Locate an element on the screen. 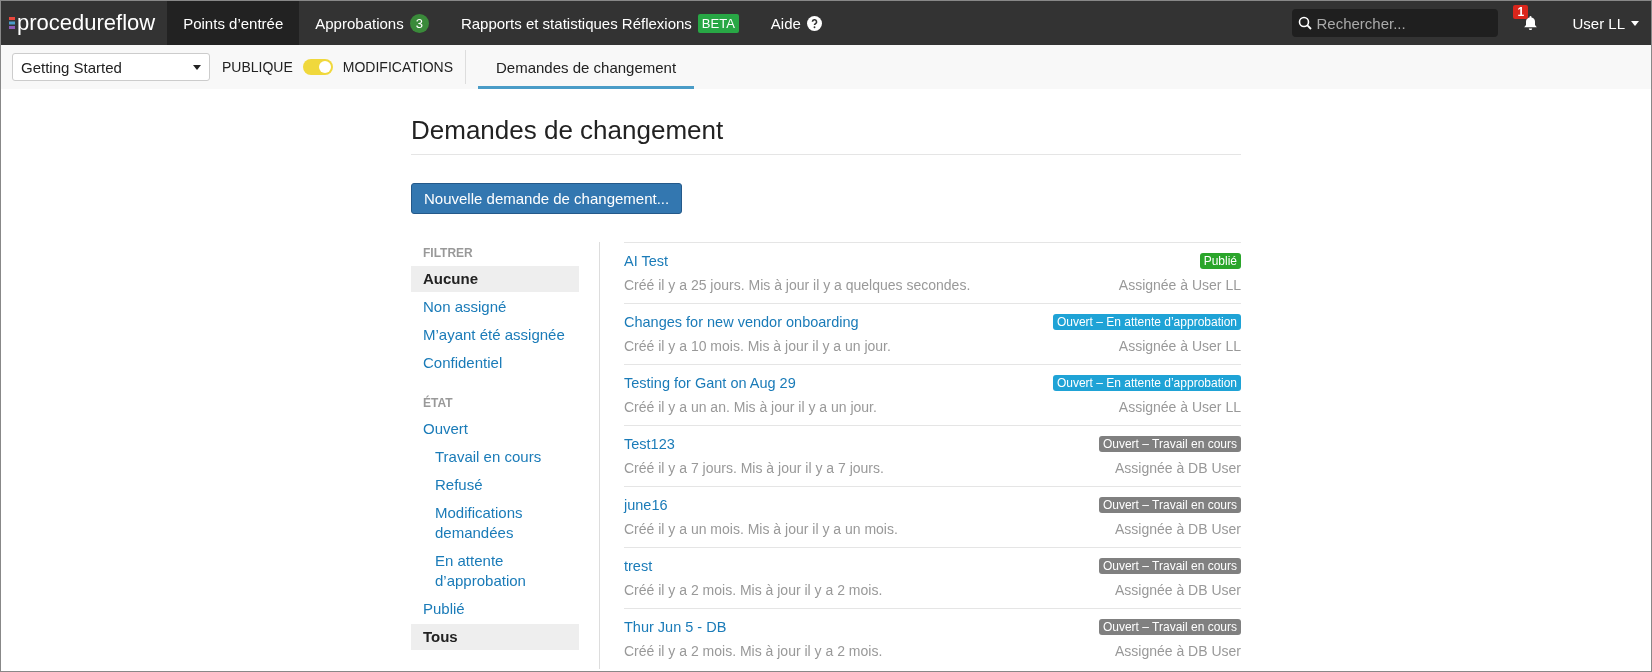 This screenshot has height=672, width=1652. request-title-link: AI Test is located at coordinates (871, 261).